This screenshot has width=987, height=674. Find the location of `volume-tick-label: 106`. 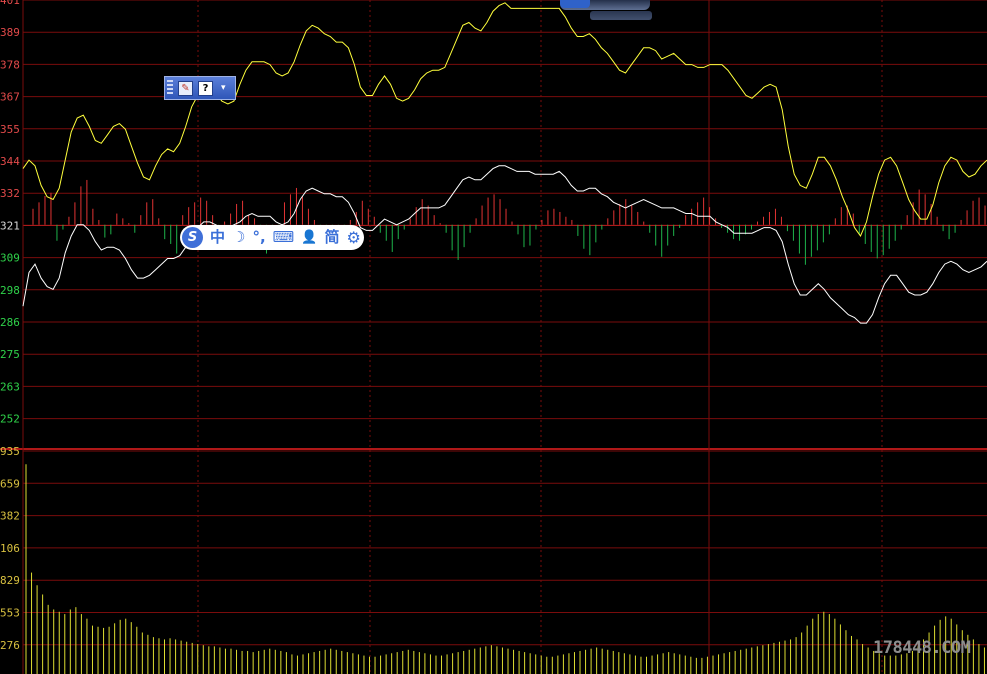

volume-tick-label: 106 is located at coordinates (10, 548).